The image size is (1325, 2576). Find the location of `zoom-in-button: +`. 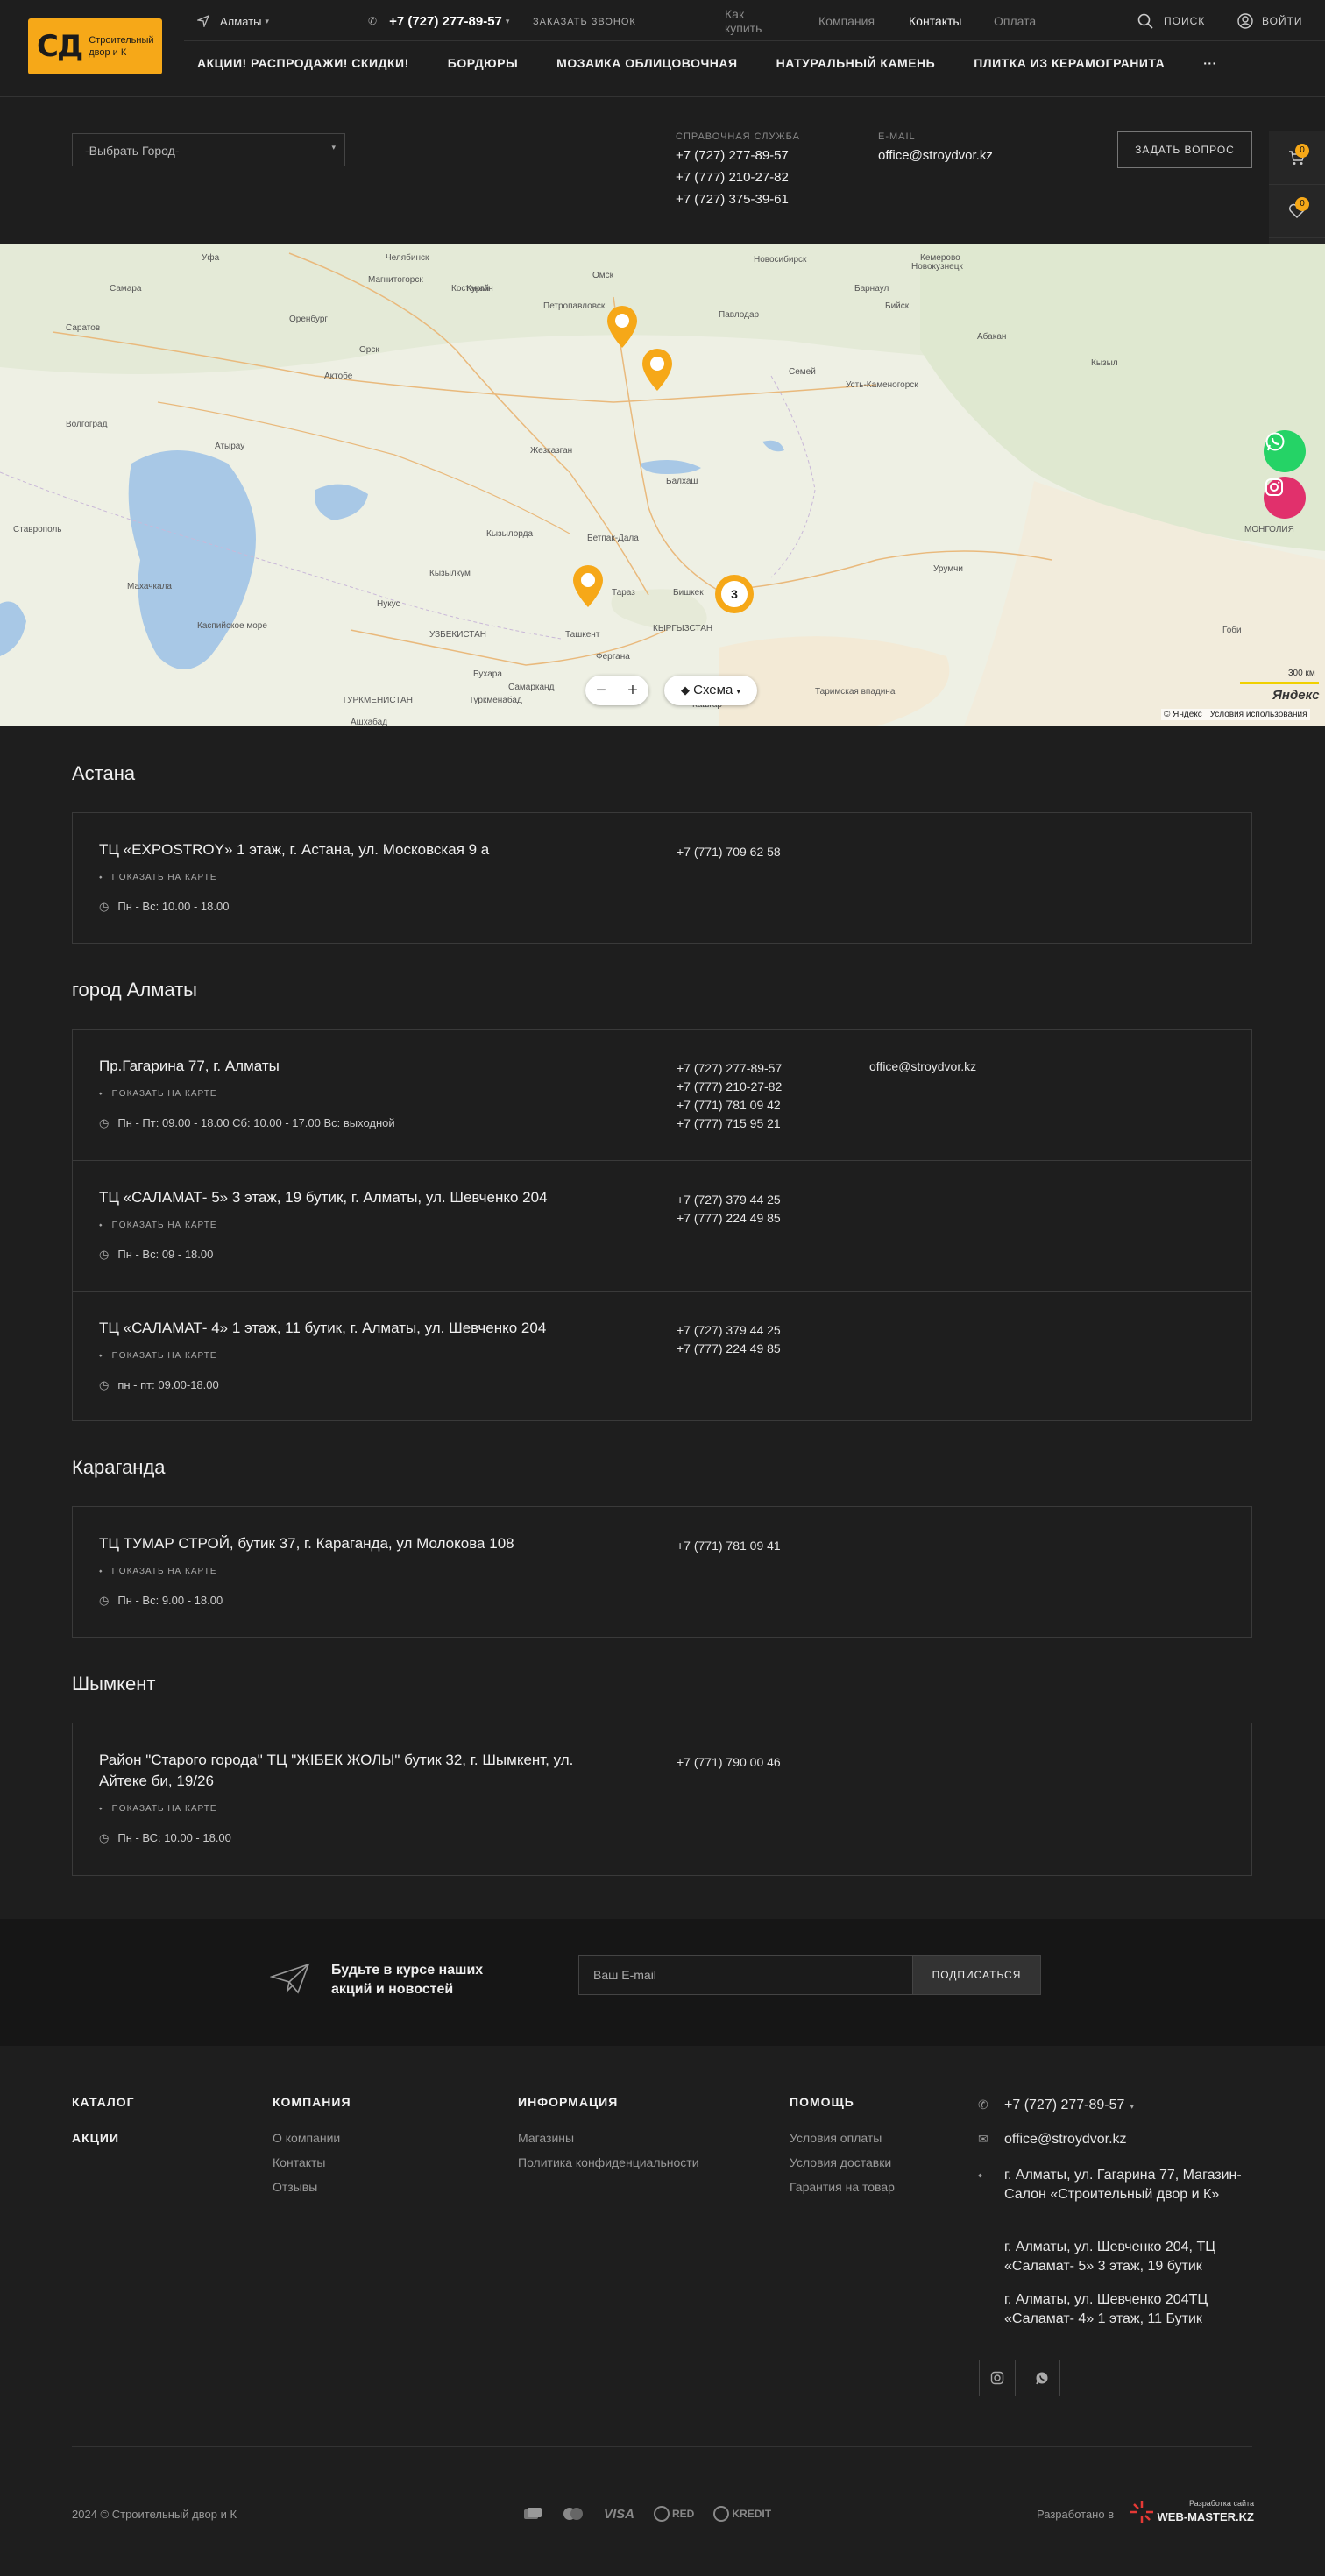

zoom-in-button: + is located at coordinates (632, 691).